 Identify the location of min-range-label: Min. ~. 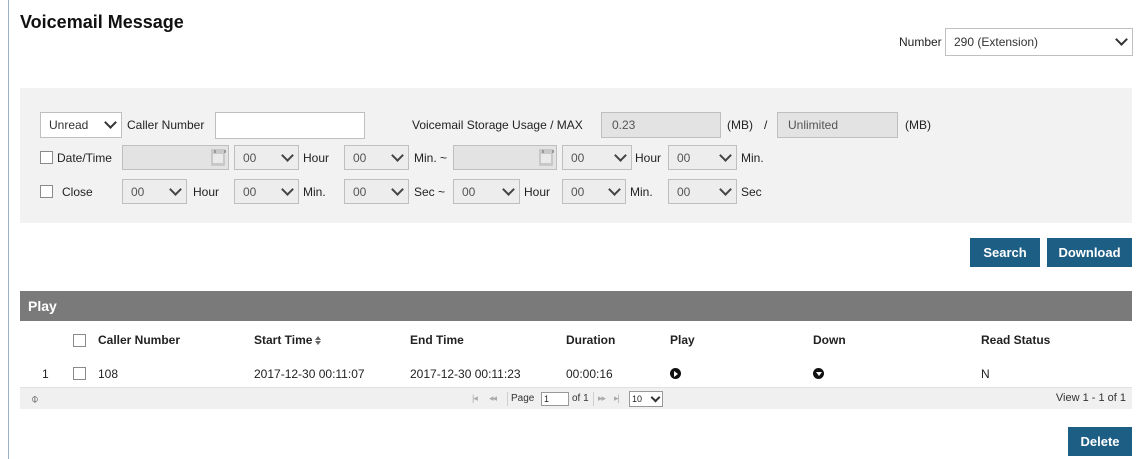
(431, 158).